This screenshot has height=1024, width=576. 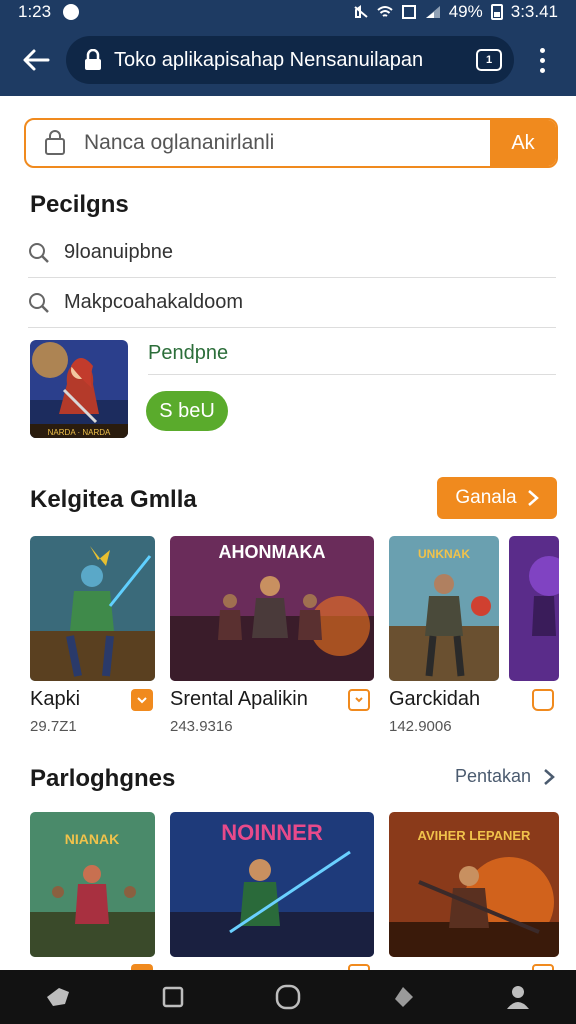 What do you see at coordinates (475, 835) in the screenshot?
I see `game-banner: AVIHER LEPANER` at bounding box center [475, 835].